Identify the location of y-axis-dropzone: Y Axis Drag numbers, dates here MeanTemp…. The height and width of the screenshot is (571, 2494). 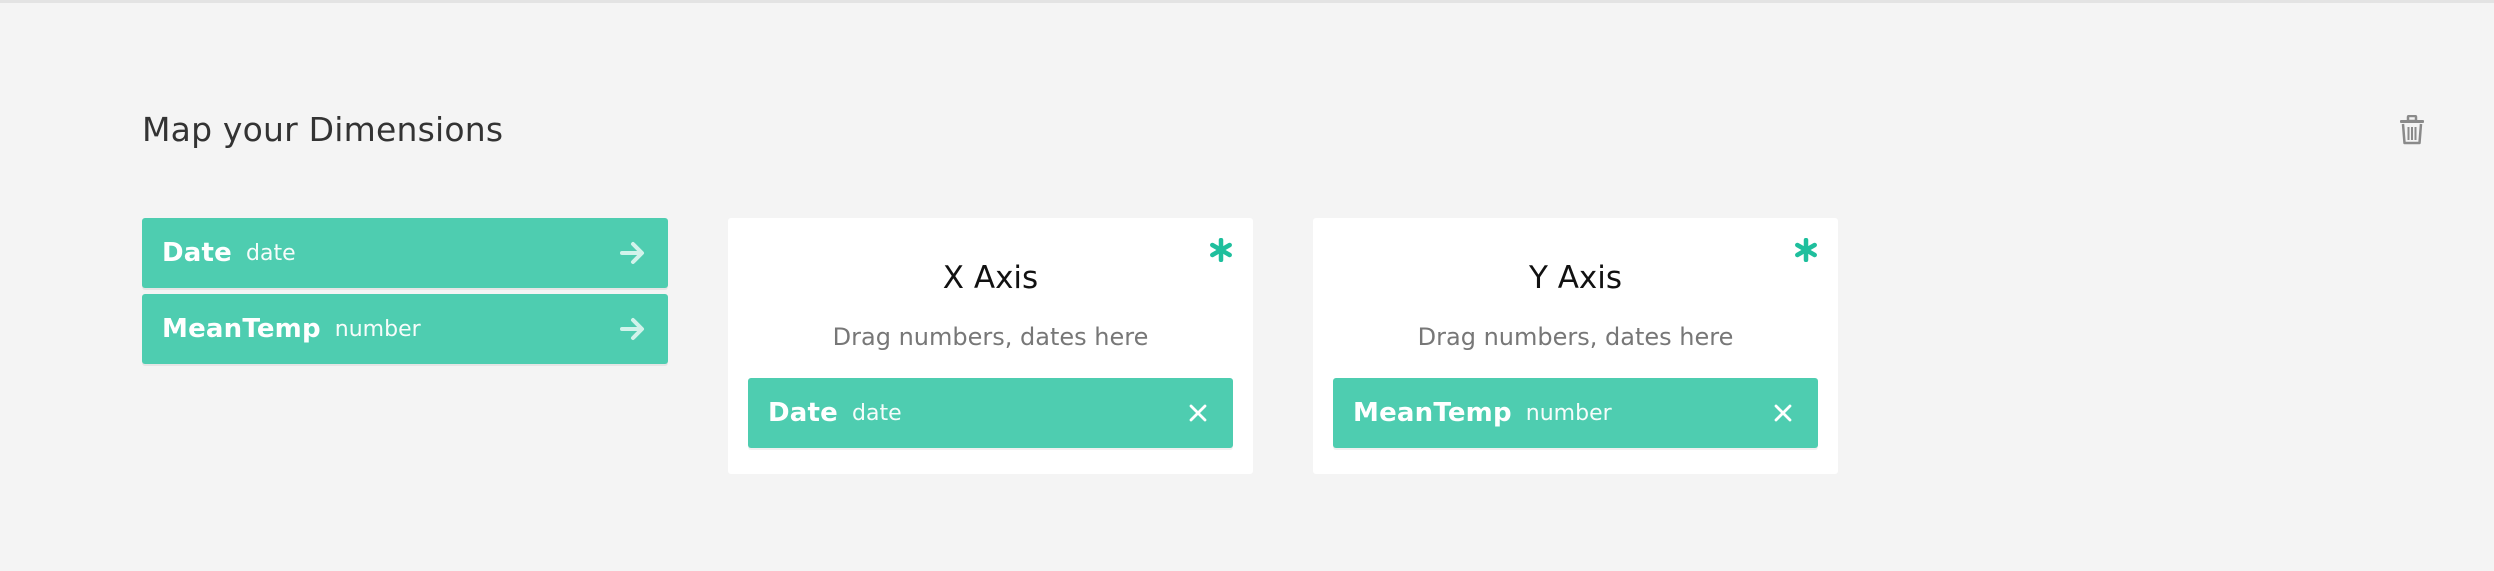
(1575, 346).